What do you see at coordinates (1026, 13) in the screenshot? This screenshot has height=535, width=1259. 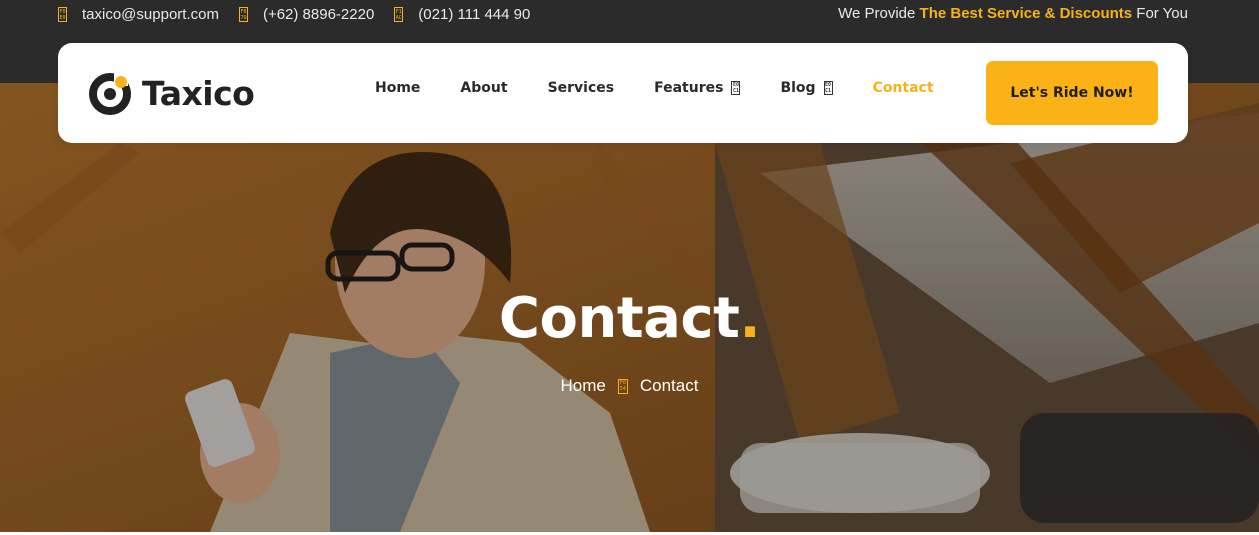 I see `tagline-highlight: The Best Service & Discounts` at bounding box center [1026, 13].